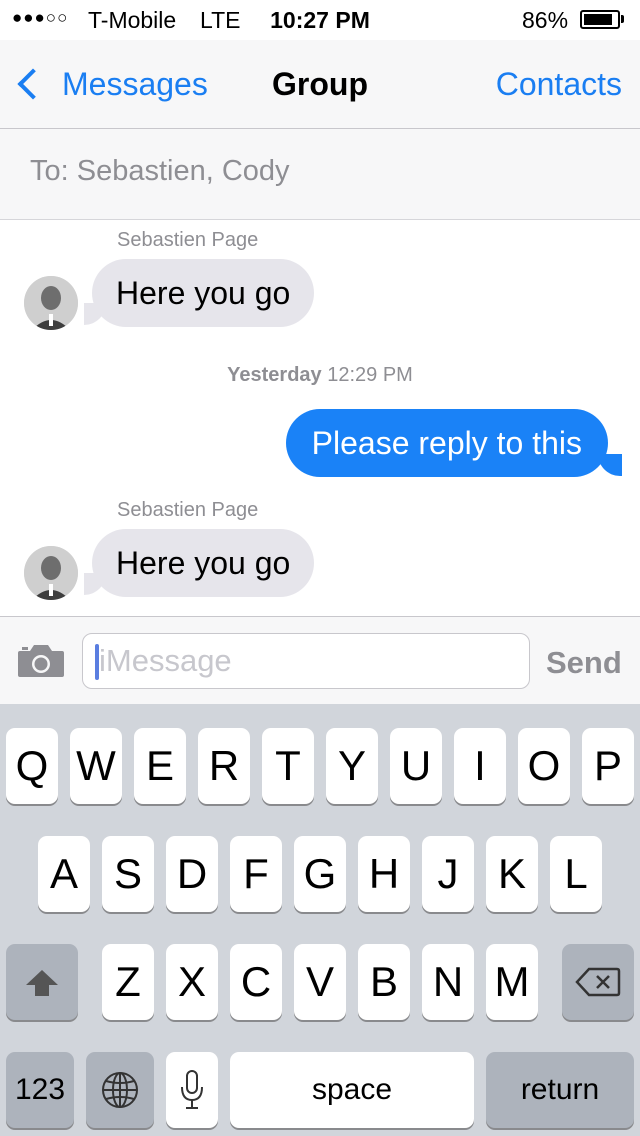  Describe the element at coordinates (512, 874) in the screenshot. I see `key-k: K` at that location.